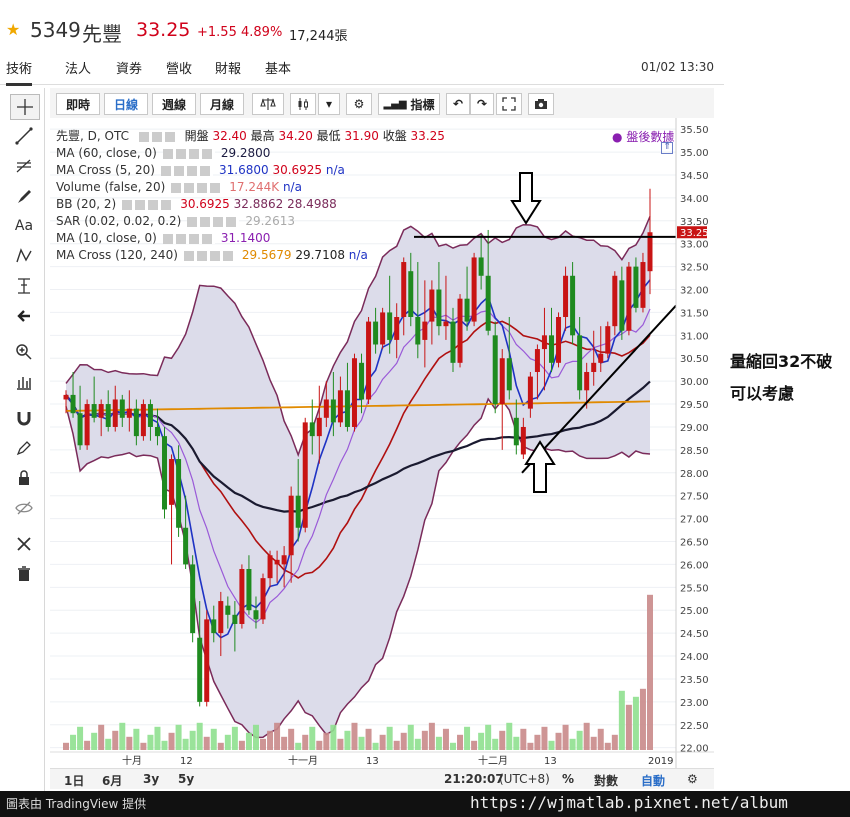 Image resolution: width=850 pixels, height=817 pixels. I want to click on redo-icon: ↷, so click(482, 104).